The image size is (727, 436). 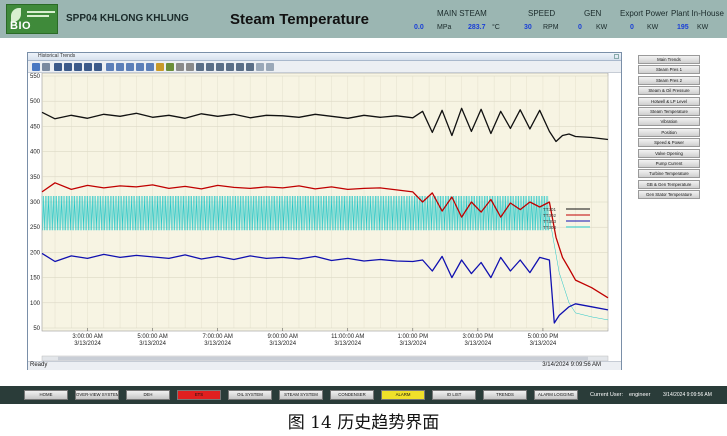 I want to click on prev-icon, so click(x=78, y=67).